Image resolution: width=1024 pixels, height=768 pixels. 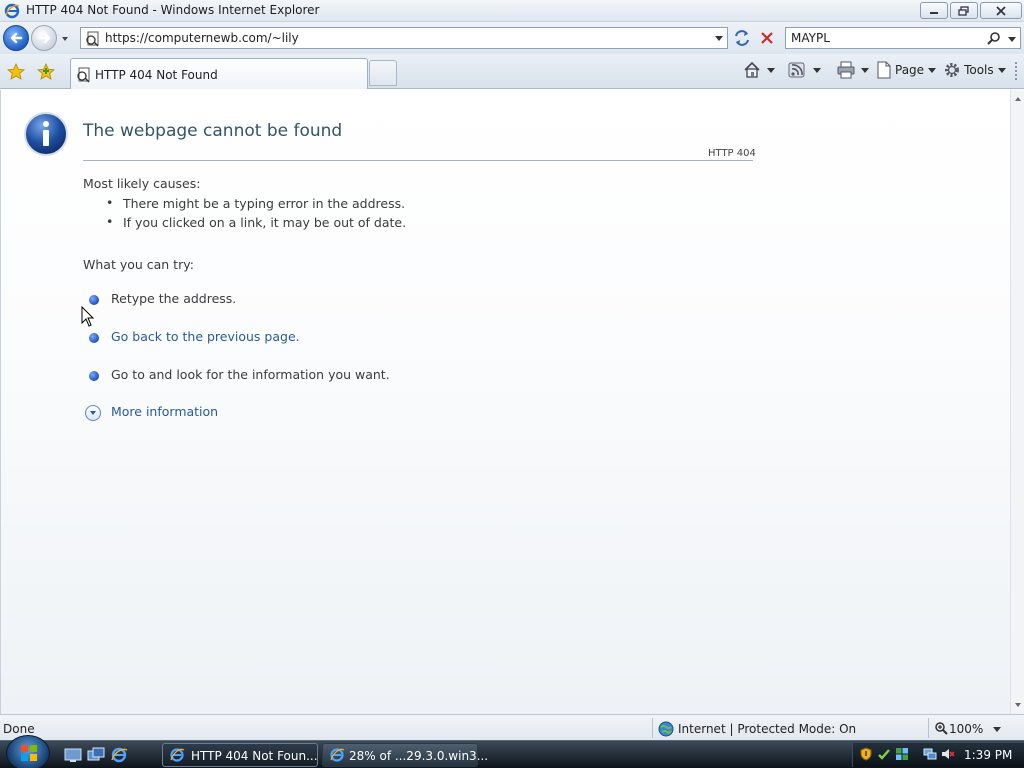 I want to click on network-check-icon, so click(x=884, y=754).